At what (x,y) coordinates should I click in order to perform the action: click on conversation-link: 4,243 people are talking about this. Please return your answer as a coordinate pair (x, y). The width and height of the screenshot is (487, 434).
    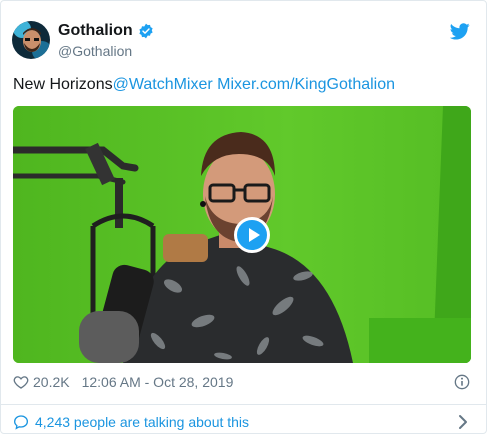
    Looking at the image, I should click on (131, 422).